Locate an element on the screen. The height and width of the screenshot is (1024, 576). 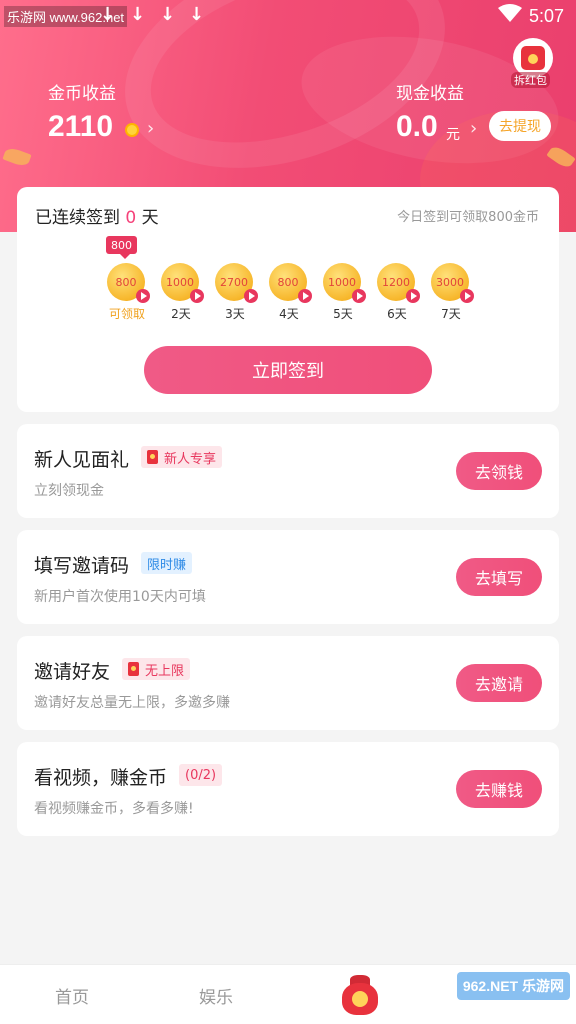
wifi-icon is located at coordinates (510, 13).